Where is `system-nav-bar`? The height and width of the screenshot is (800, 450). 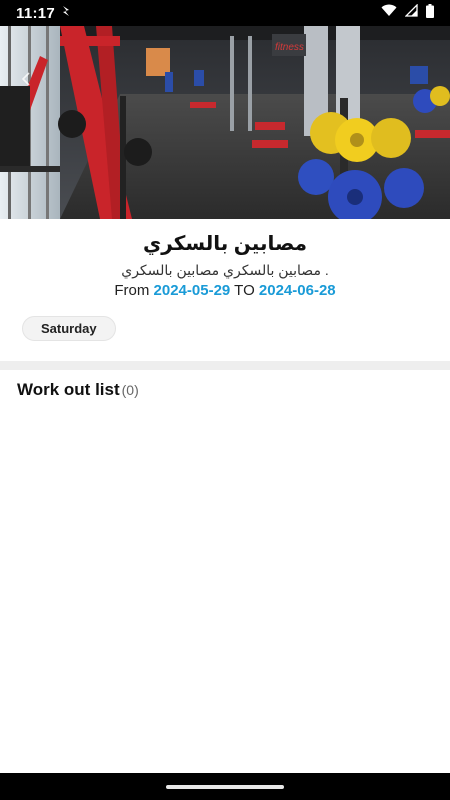
system-nav-bar is located at coordinates (225, 786).